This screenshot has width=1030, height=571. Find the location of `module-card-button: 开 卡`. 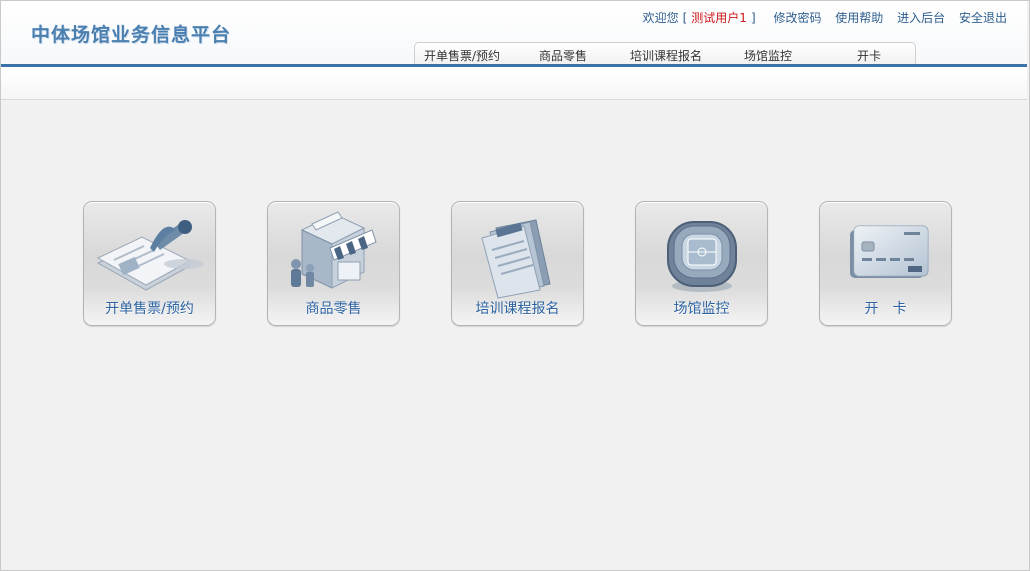

module-card-button: 开 卡 is located at coordinates (885, 263).